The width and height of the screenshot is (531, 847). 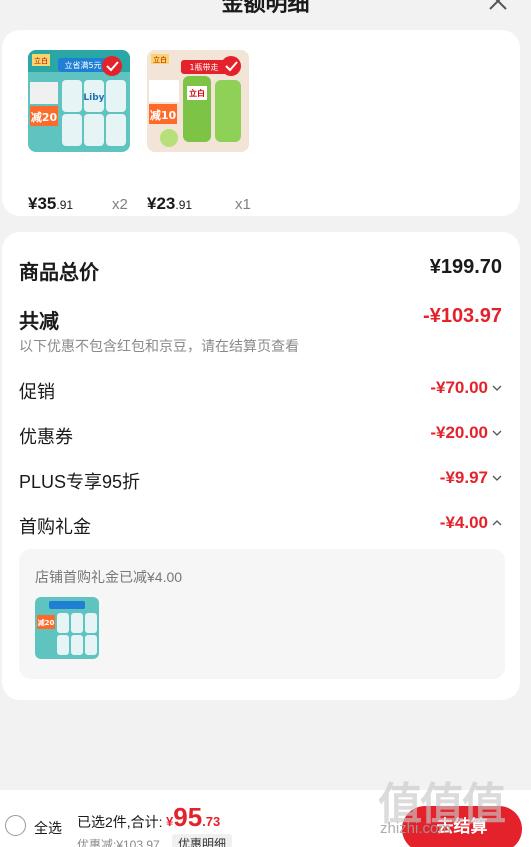 I want to click on product-badge: 1瓶带走, so click(x=203, y=67).